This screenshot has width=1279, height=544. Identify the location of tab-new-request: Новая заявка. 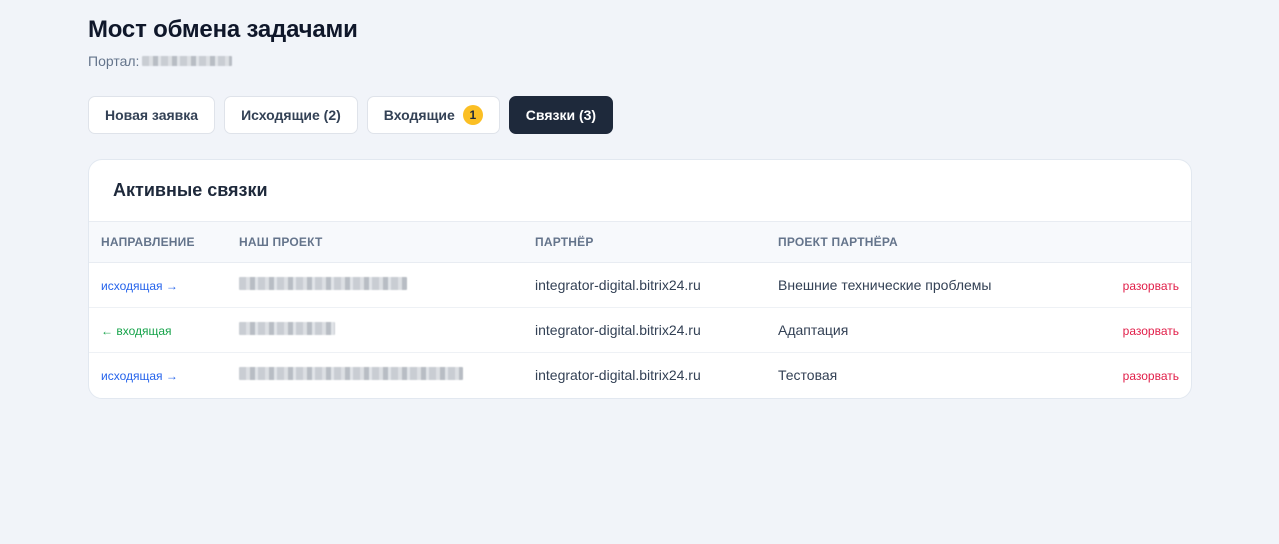
(152, 115).